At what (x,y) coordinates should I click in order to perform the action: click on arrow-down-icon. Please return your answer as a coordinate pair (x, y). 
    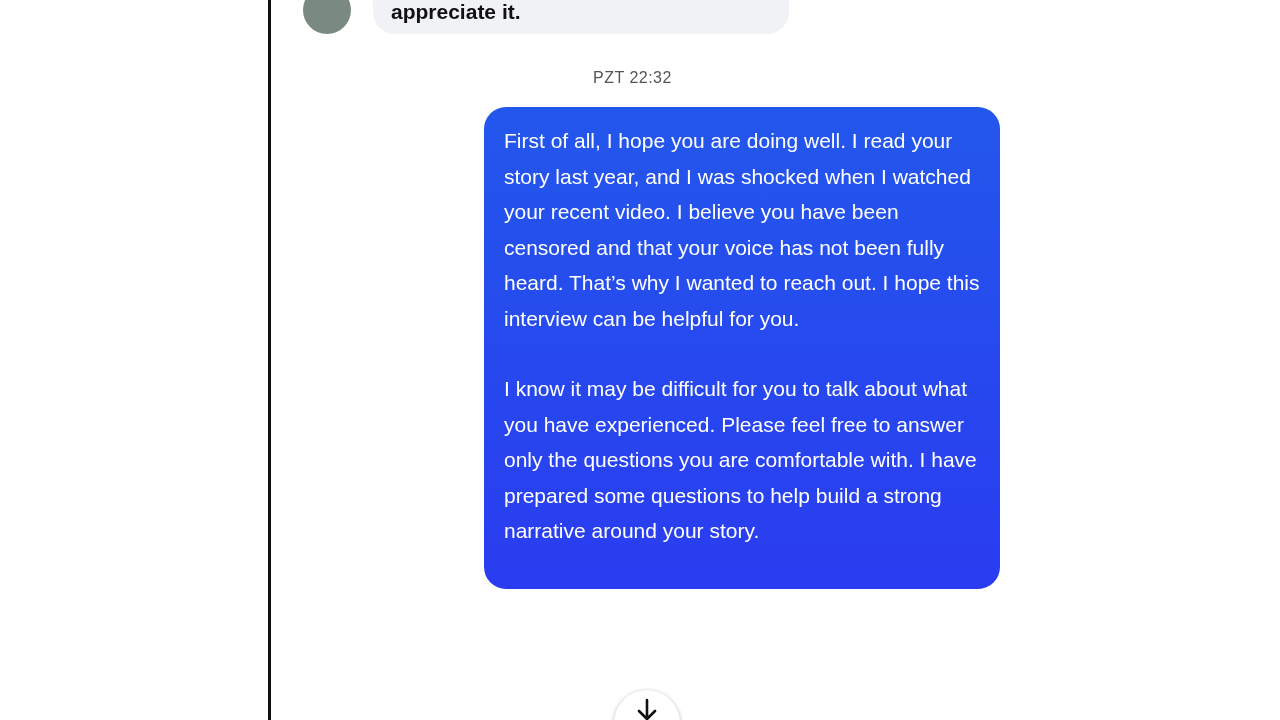
    Looking at the image, I should click on (647, 709).